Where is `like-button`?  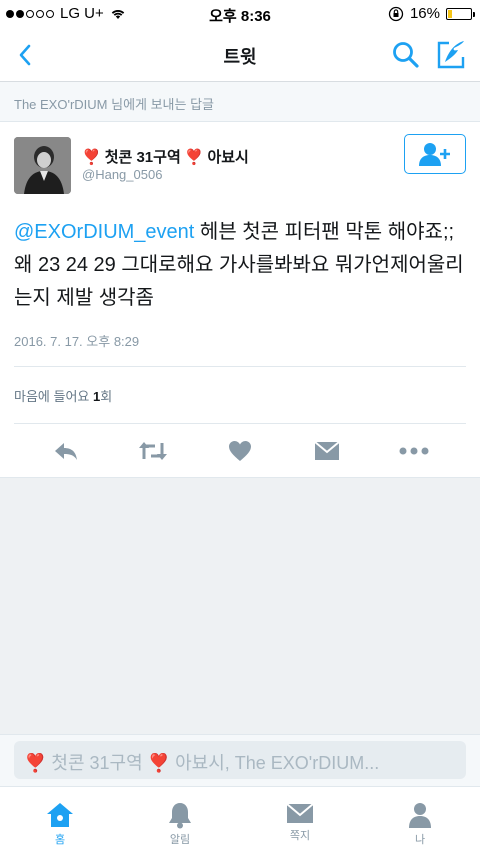
like-button is located at coordinates (240, 451).